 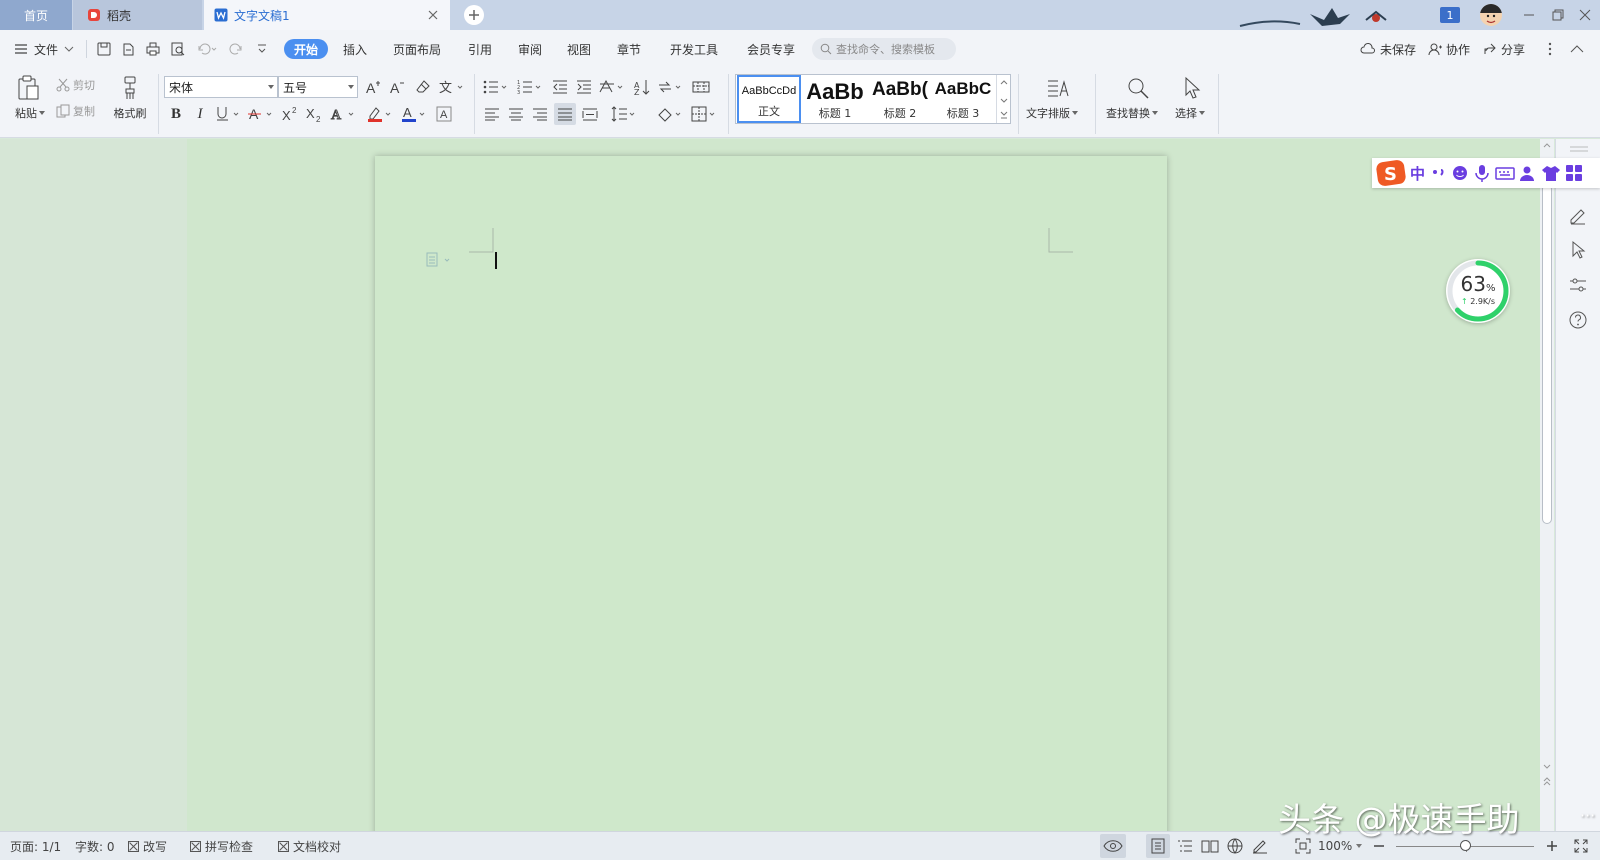 What do you see at coordinates (415, 114) in the screenshot?
I see `font-color-icon: A` at bounding box center [415, 114].